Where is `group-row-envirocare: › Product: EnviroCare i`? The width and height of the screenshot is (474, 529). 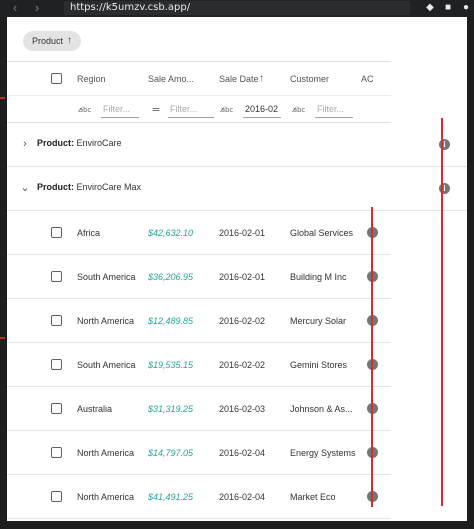 group-row-envirocare: › Product: EnviroCare i is located at coordinates (237, 145).